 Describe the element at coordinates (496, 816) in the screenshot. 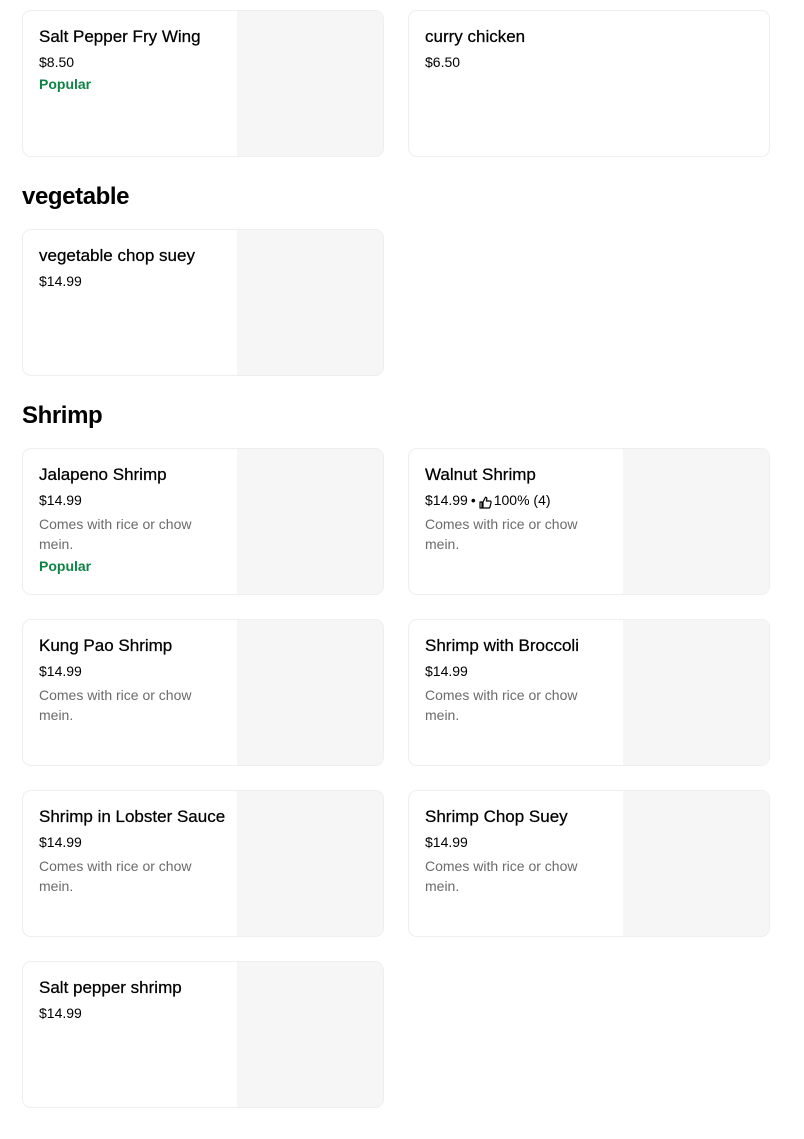

I see `menu-item-name: Shrimp Chop Suey` at that location.